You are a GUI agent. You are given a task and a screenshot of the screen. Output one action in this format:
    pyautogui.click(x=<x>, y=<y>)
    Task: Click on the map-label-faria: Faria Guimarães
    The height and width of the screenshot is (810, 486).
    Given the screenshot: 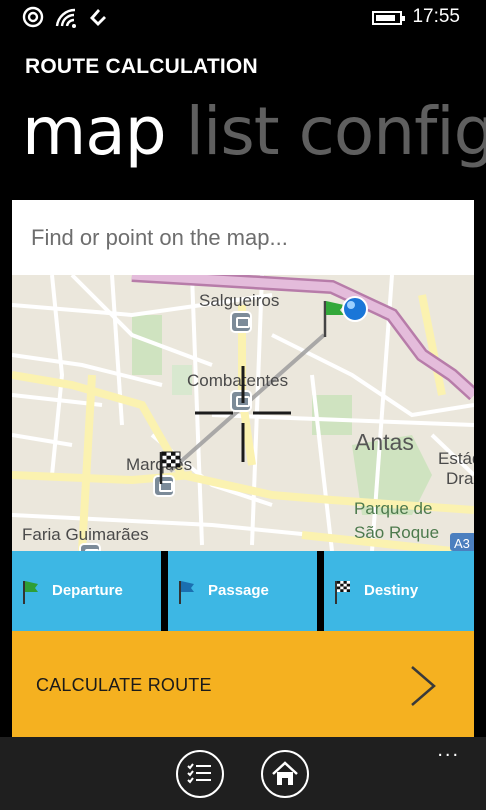 What is the action you would take?
    pyautogui.click(x=85, y=534)
    